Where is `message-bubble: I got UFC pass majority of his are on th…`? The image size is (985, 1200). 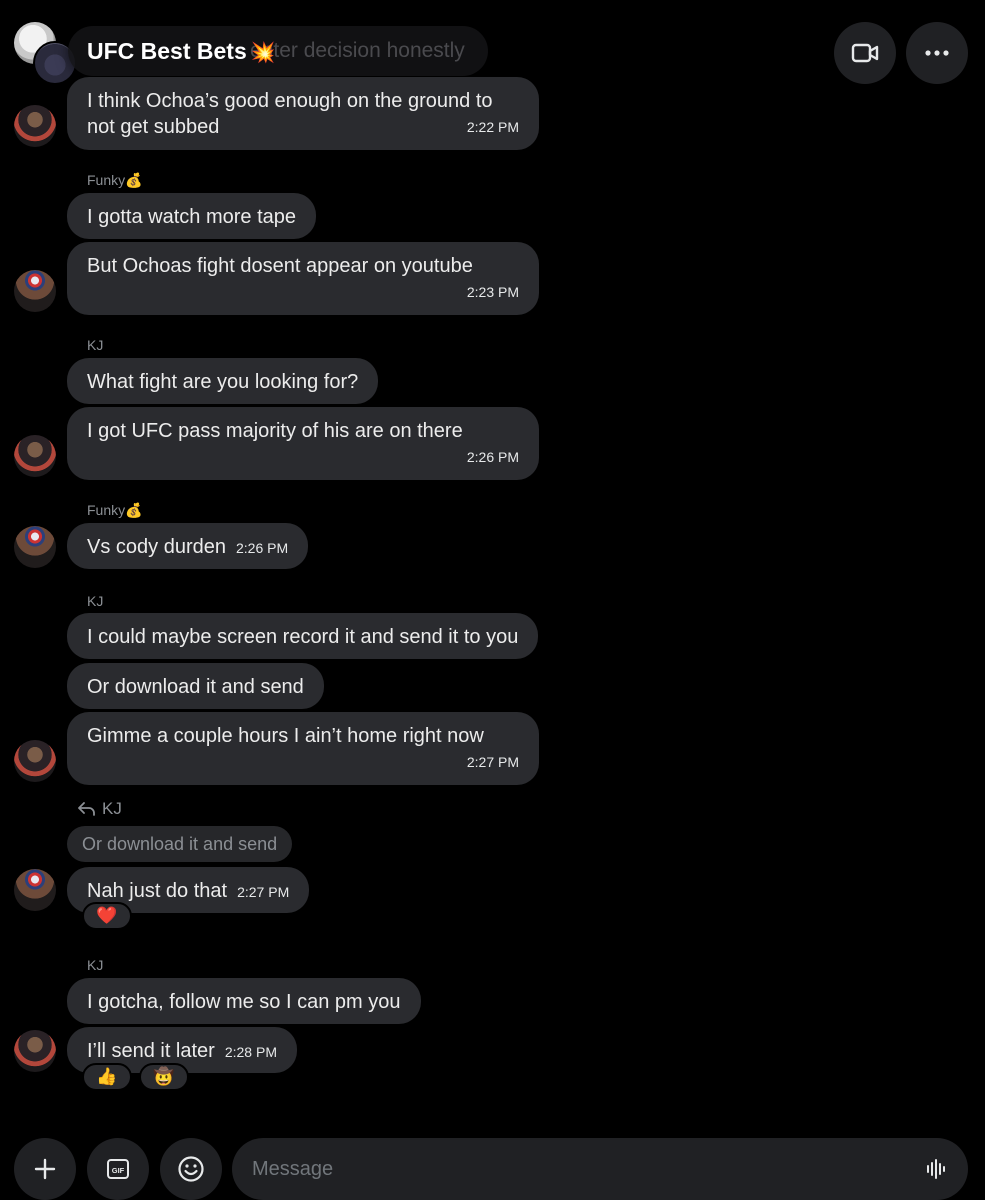 message-bubble: I got UFC pass majority of his are on th… is located at coordinates (303, 443).